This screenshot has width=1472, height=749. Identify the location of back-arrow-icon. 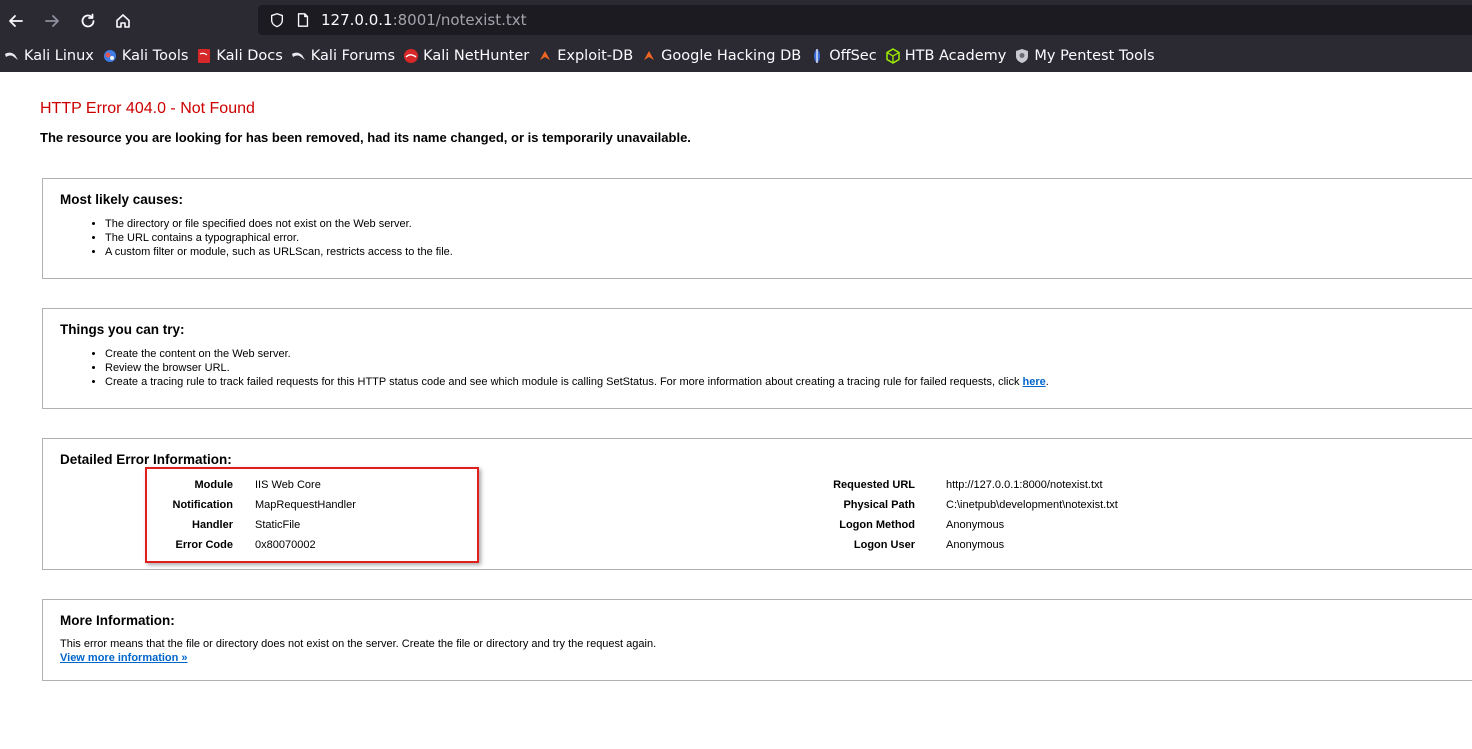
(16, 21).